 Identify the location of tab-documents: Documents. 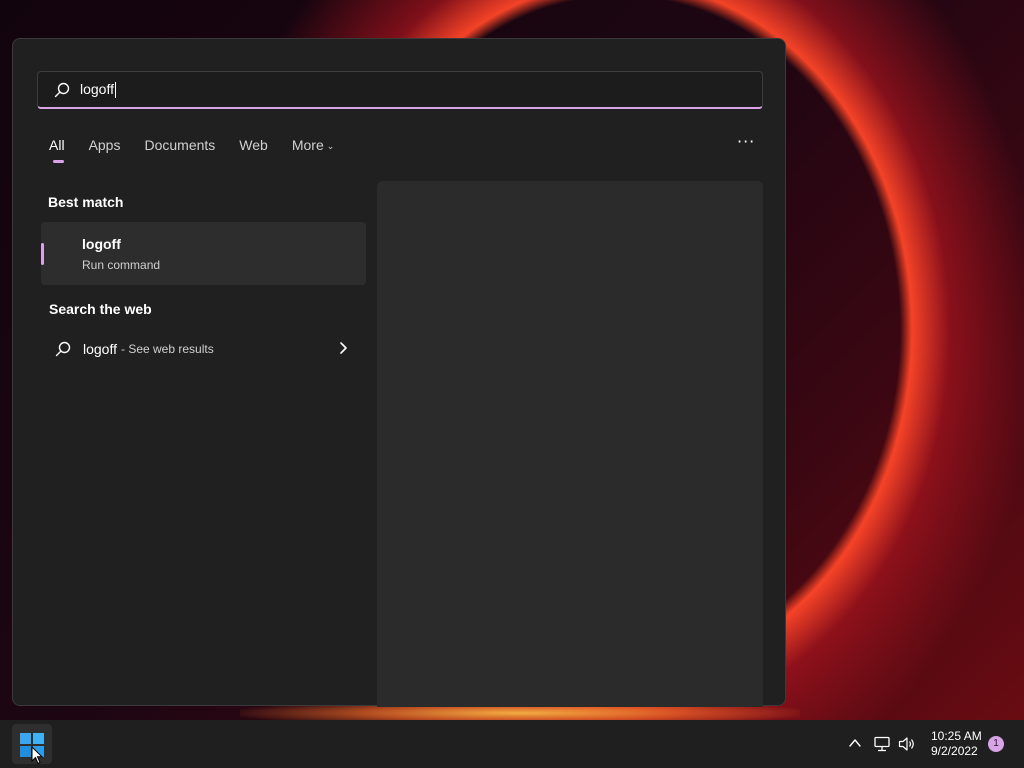
(179, 145).